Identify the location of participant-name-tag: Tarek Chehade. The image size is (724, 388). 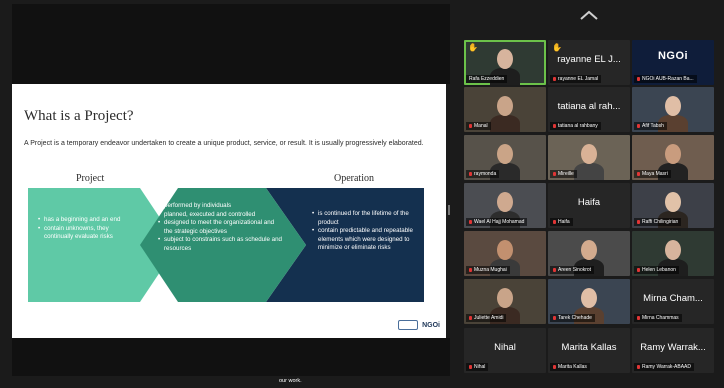
(572, 318).